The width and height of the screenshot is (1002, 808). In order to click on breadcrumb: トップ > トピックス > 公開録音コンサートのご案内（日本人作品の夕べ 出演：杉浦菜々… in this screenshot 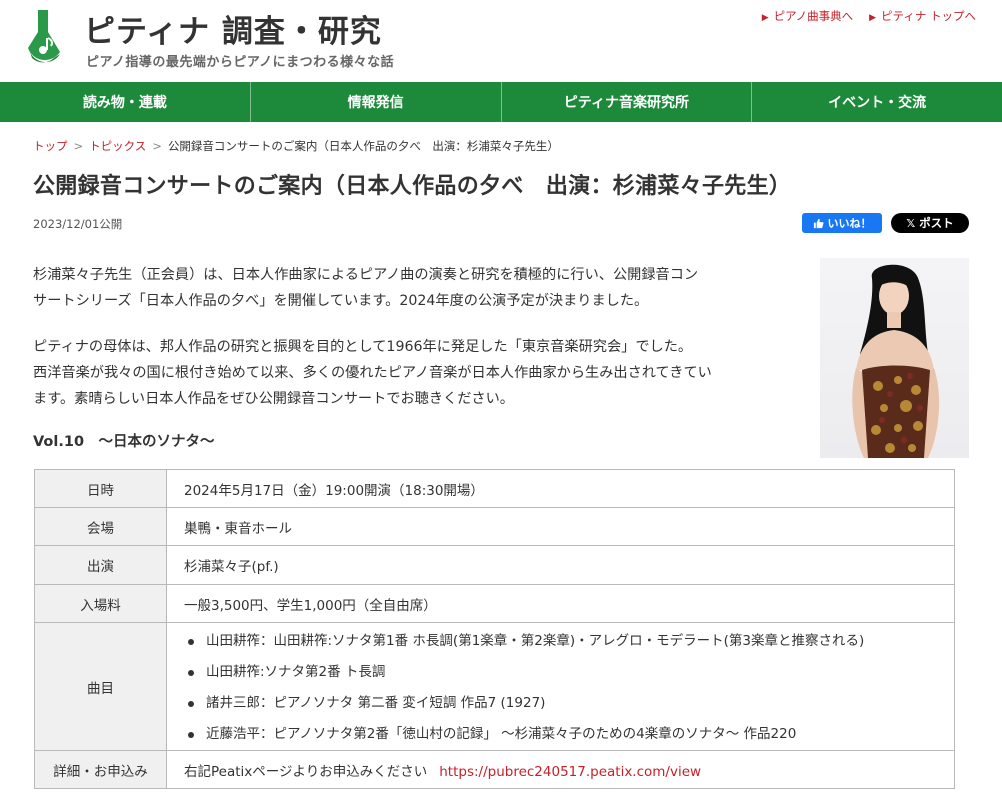, I will do `click(296, 146)`.